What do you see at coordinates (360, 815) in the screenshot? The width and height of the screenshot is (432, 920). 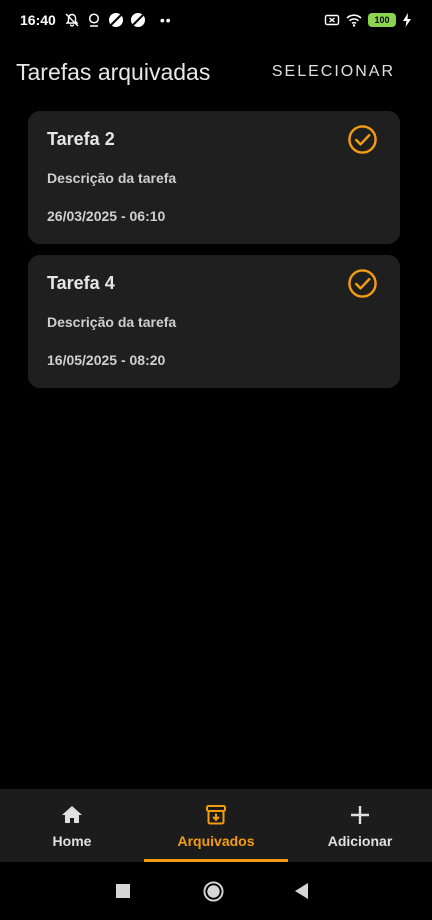 I see `plus-icon` at bounding box center [360, 815].